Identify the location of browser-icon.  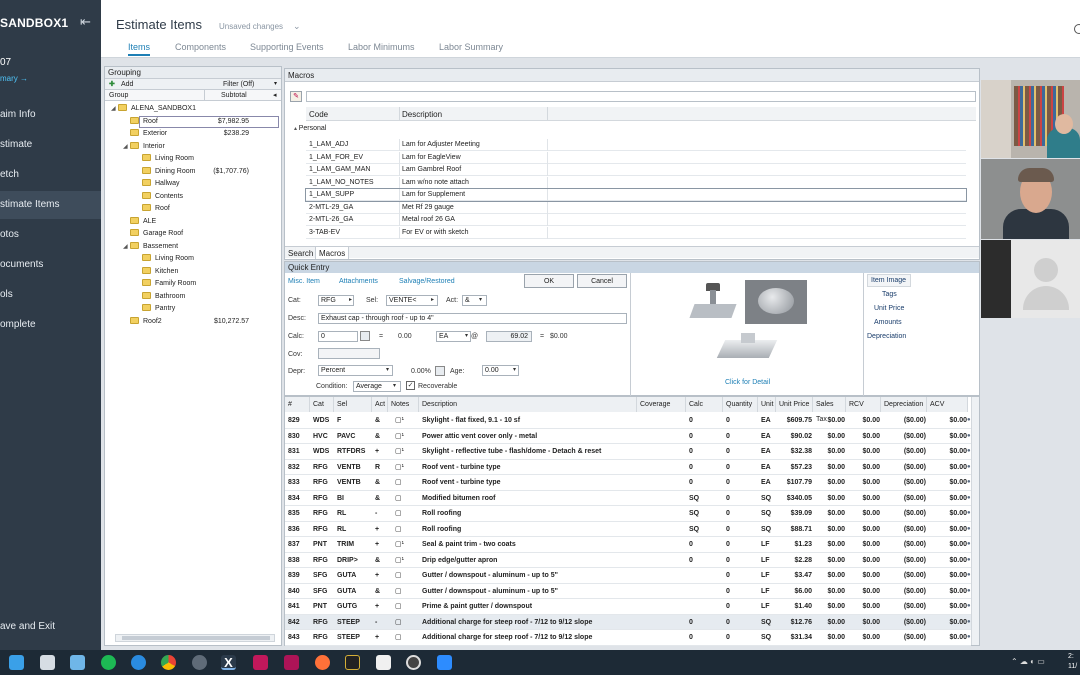
(199, 662).